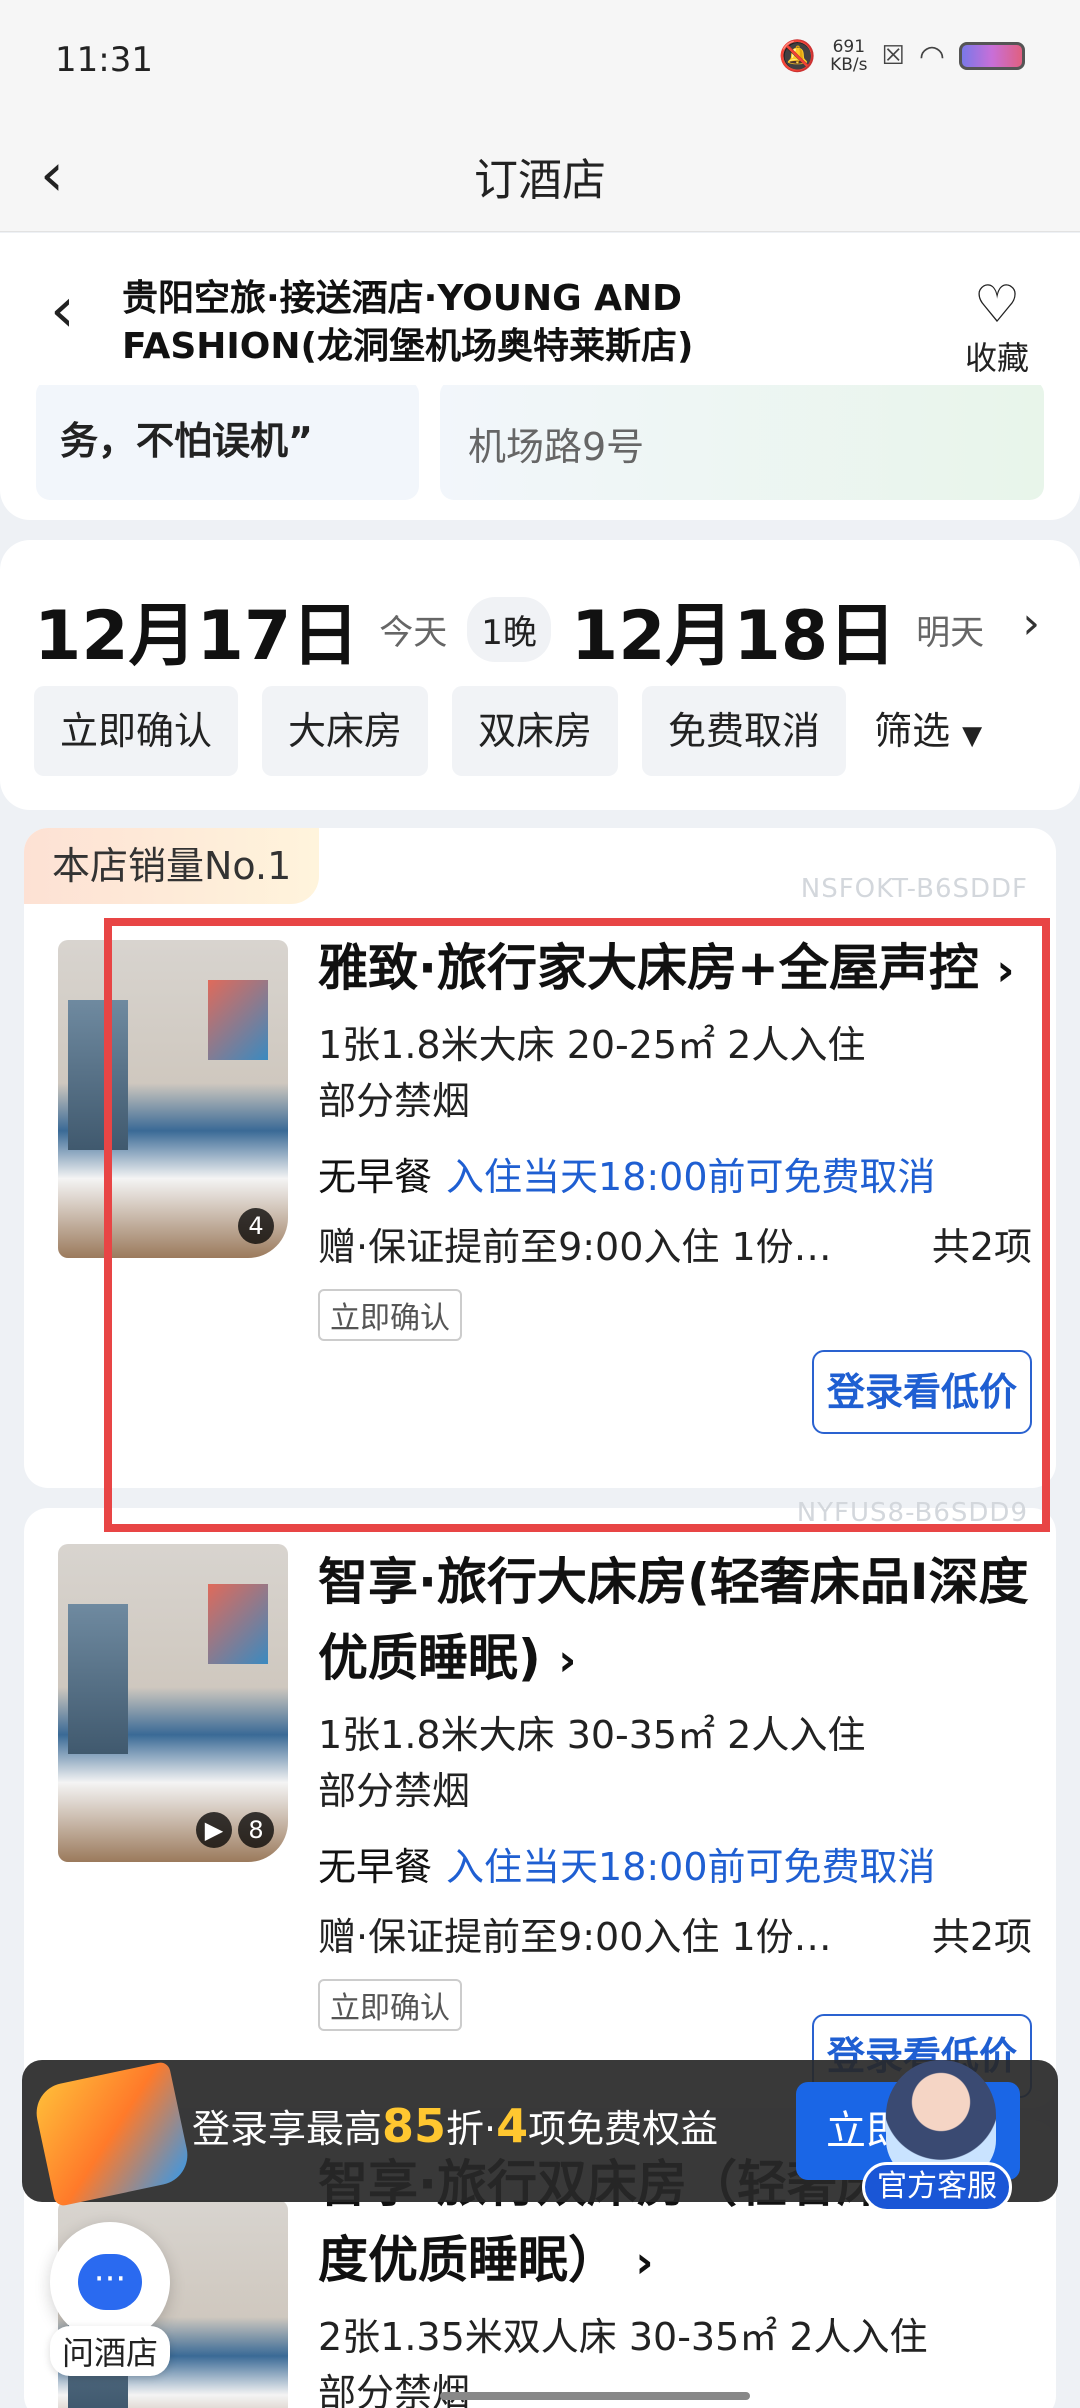  I want to click on hotel-address: 机场路9号, so click(742, 440).